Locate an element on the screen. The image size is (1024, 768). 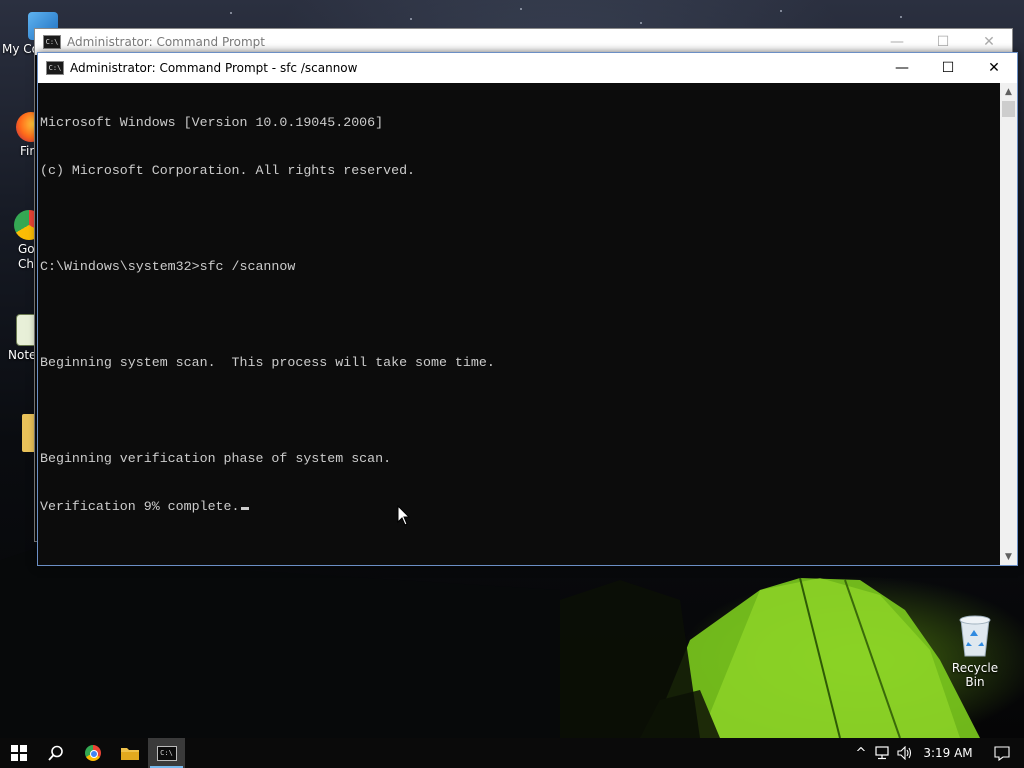
start-button is located at coordinates (18, 753).